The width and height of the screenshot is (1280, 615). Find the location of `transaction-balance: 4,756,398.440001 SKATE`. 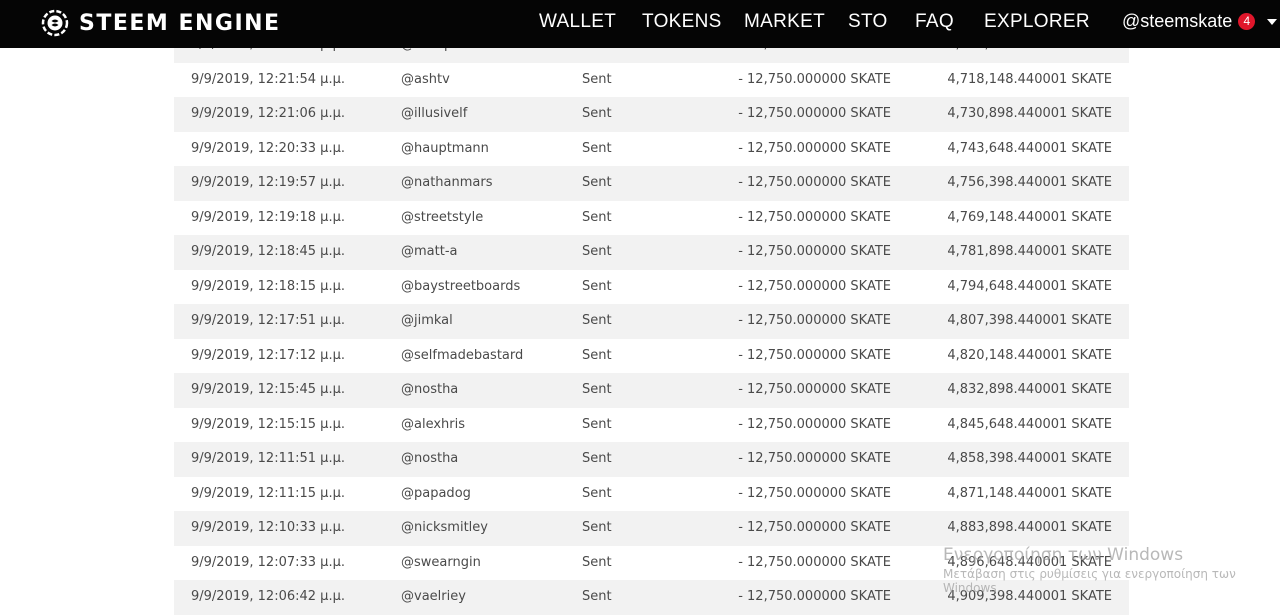

transaction-balance: 4,756,398.440001 SKATE is located at coordinates (1029, 182).